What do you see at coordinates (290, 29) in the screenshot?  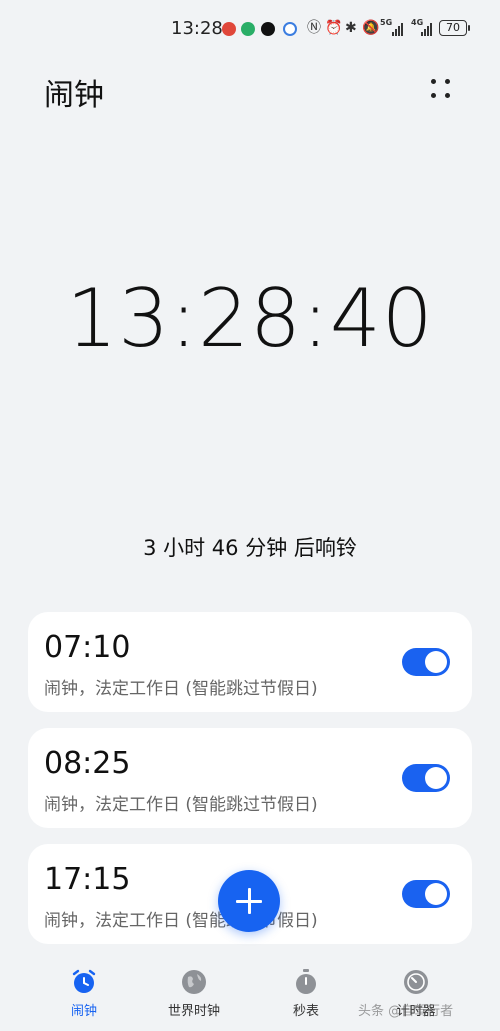 I see `app-icon` at bounding box center [290, 29].